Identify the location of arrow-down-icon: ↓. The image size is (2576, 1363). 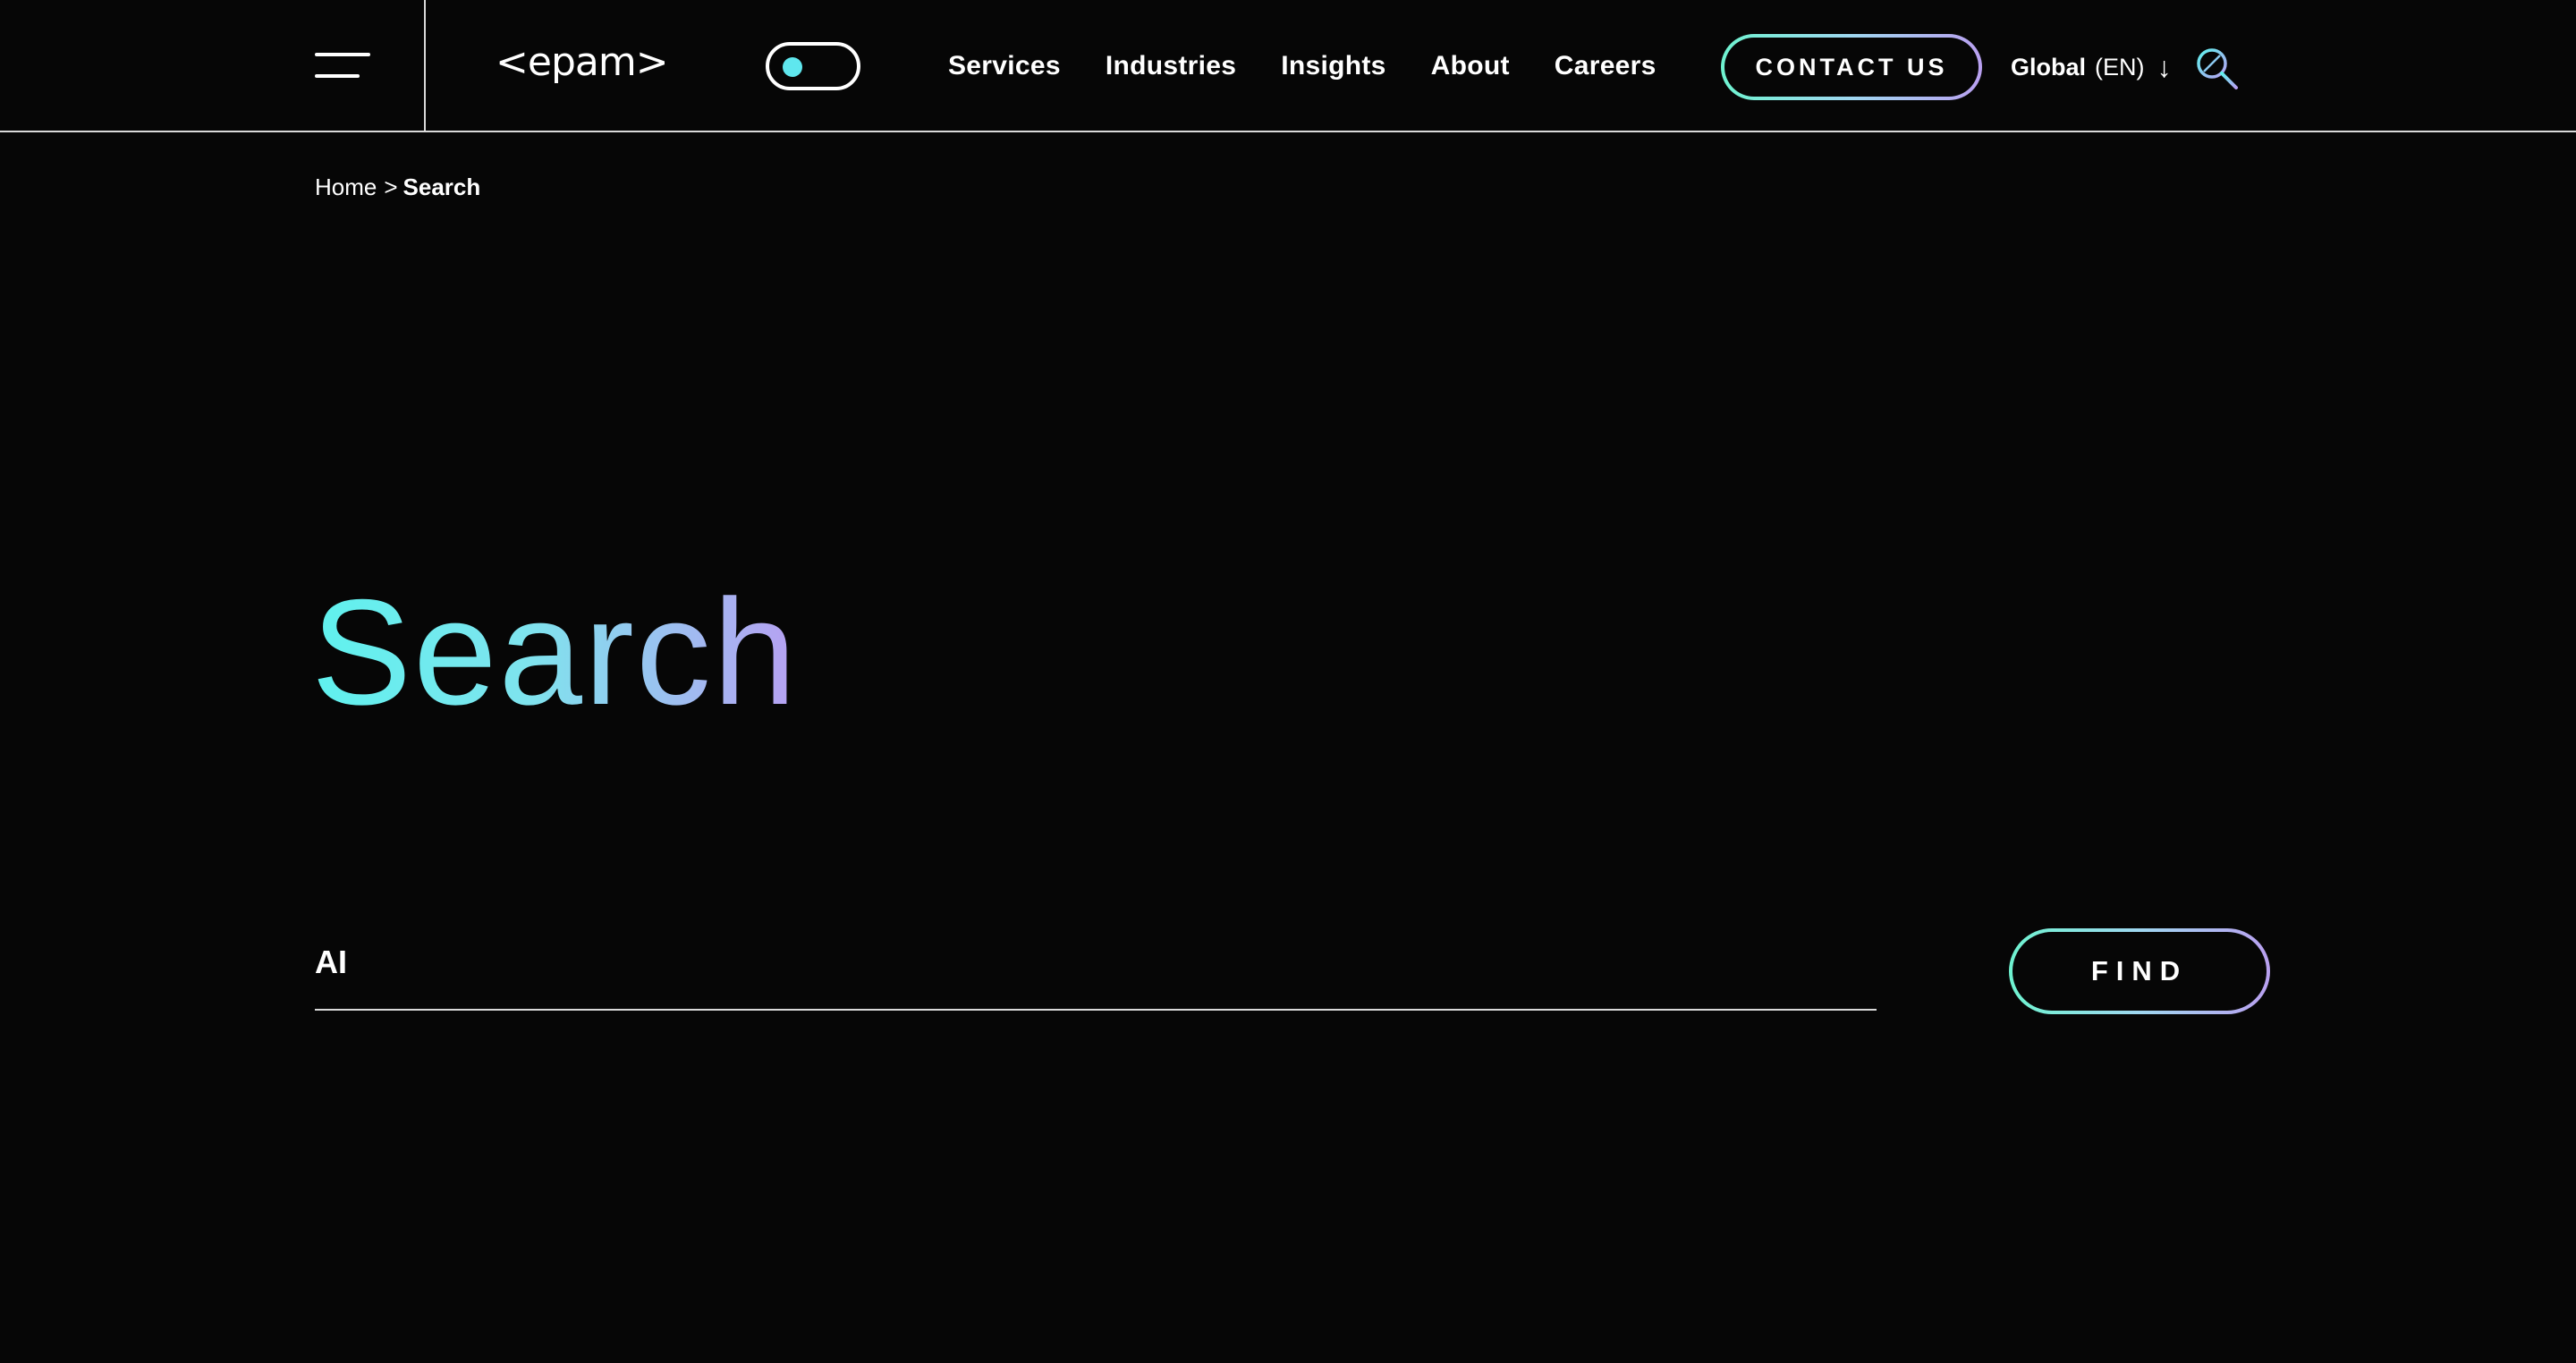
(2164, 67).